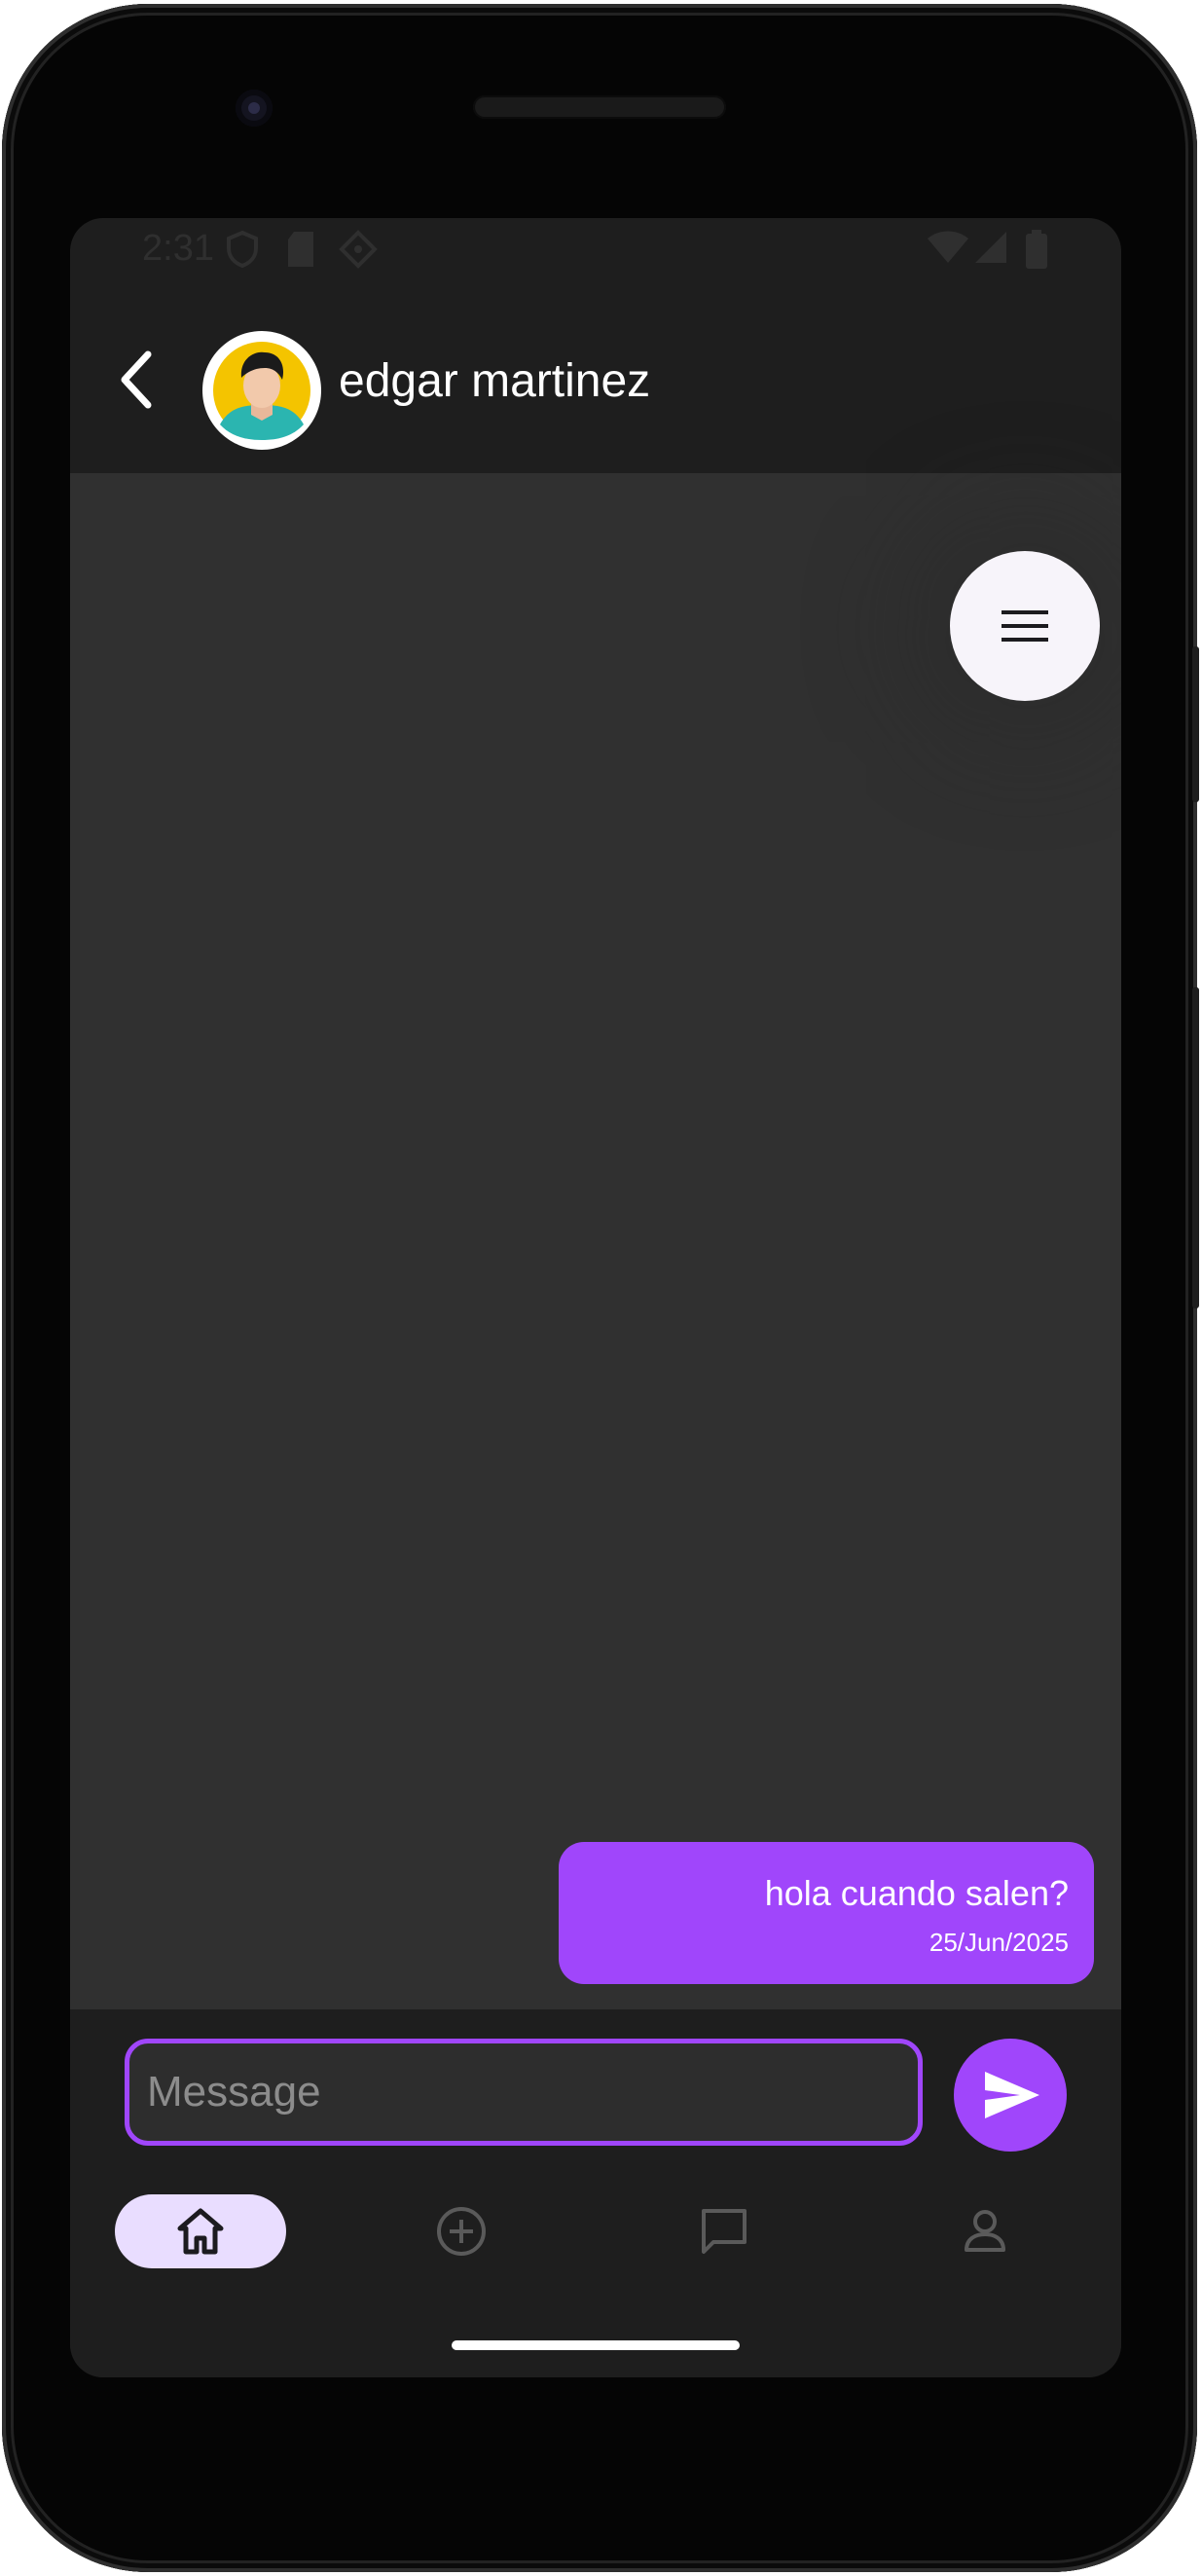 The height and width of the screenshot is (2576, 1202). Describe the element at coordinates (596, 2345) in the screenshot. I see `home-indicator` at that location.